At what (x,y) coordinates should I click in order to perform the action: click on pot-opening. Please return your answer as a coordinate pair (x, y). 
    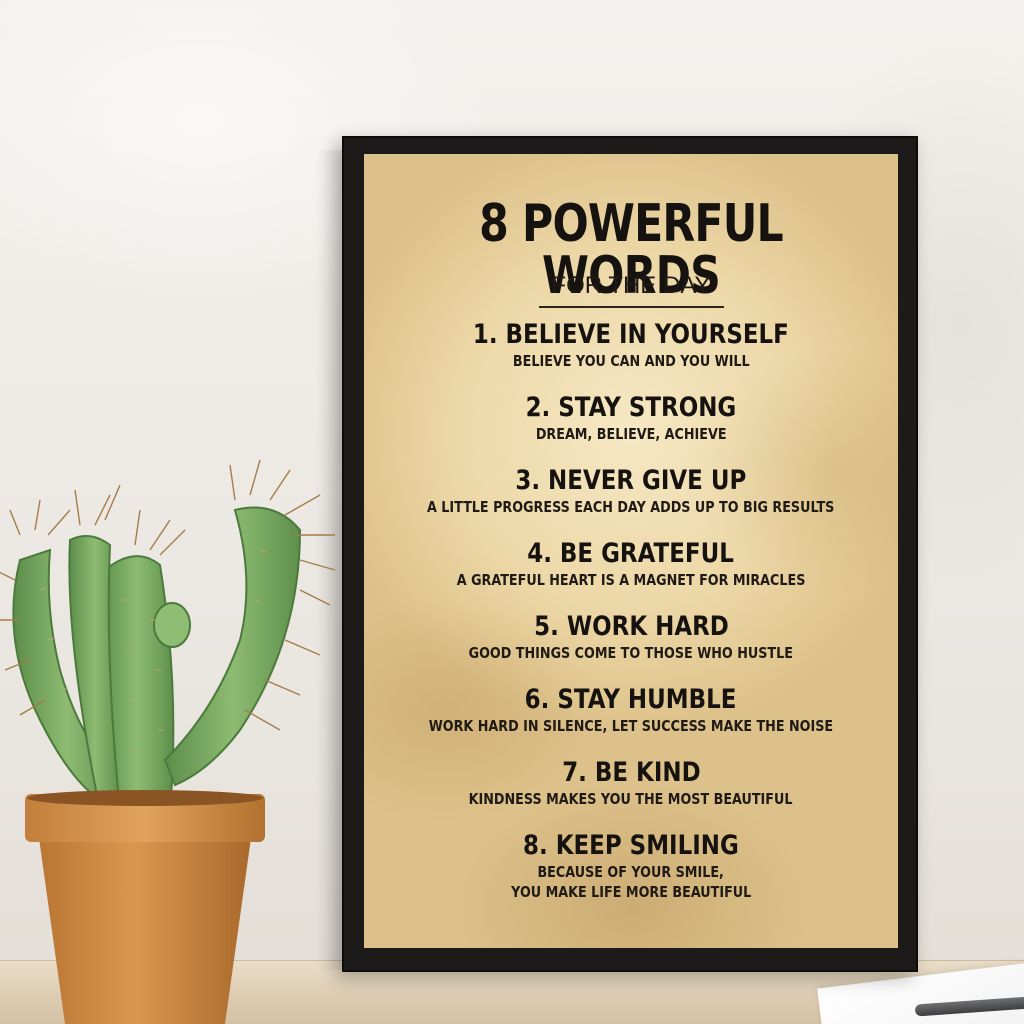
    Looking at the image, I should click on (145, 798).